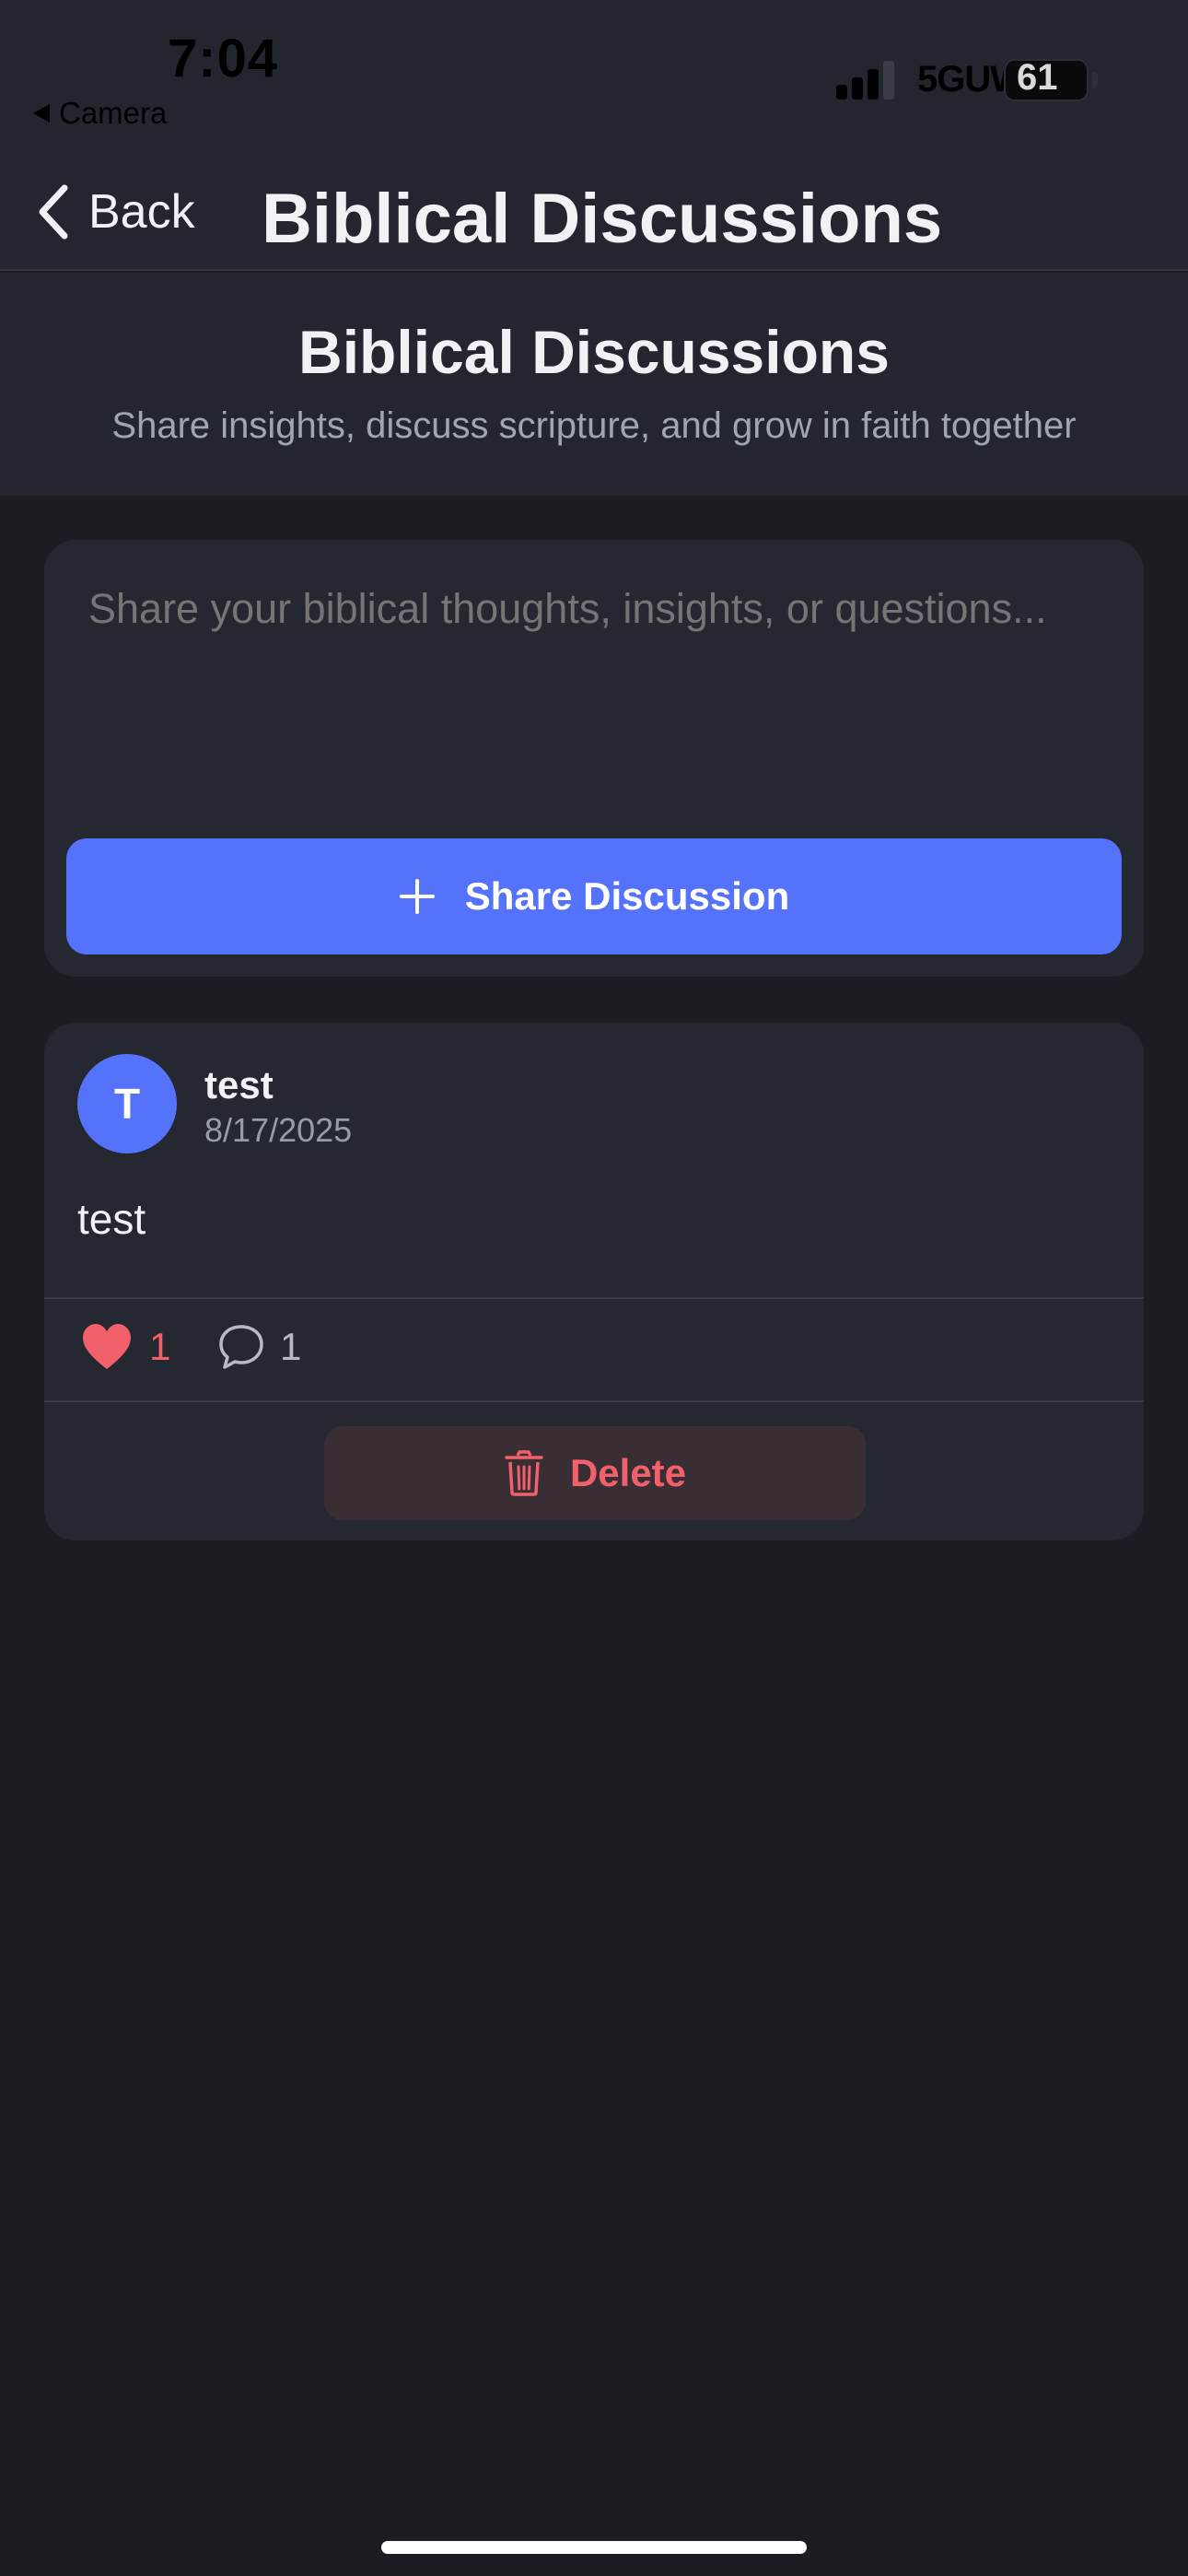 This screenshot has width=1188, height=2576. What do you see at coordinates (53, 212) in the screenshot?
I see `chevron-left-icon` at bounding box center [53, 212].